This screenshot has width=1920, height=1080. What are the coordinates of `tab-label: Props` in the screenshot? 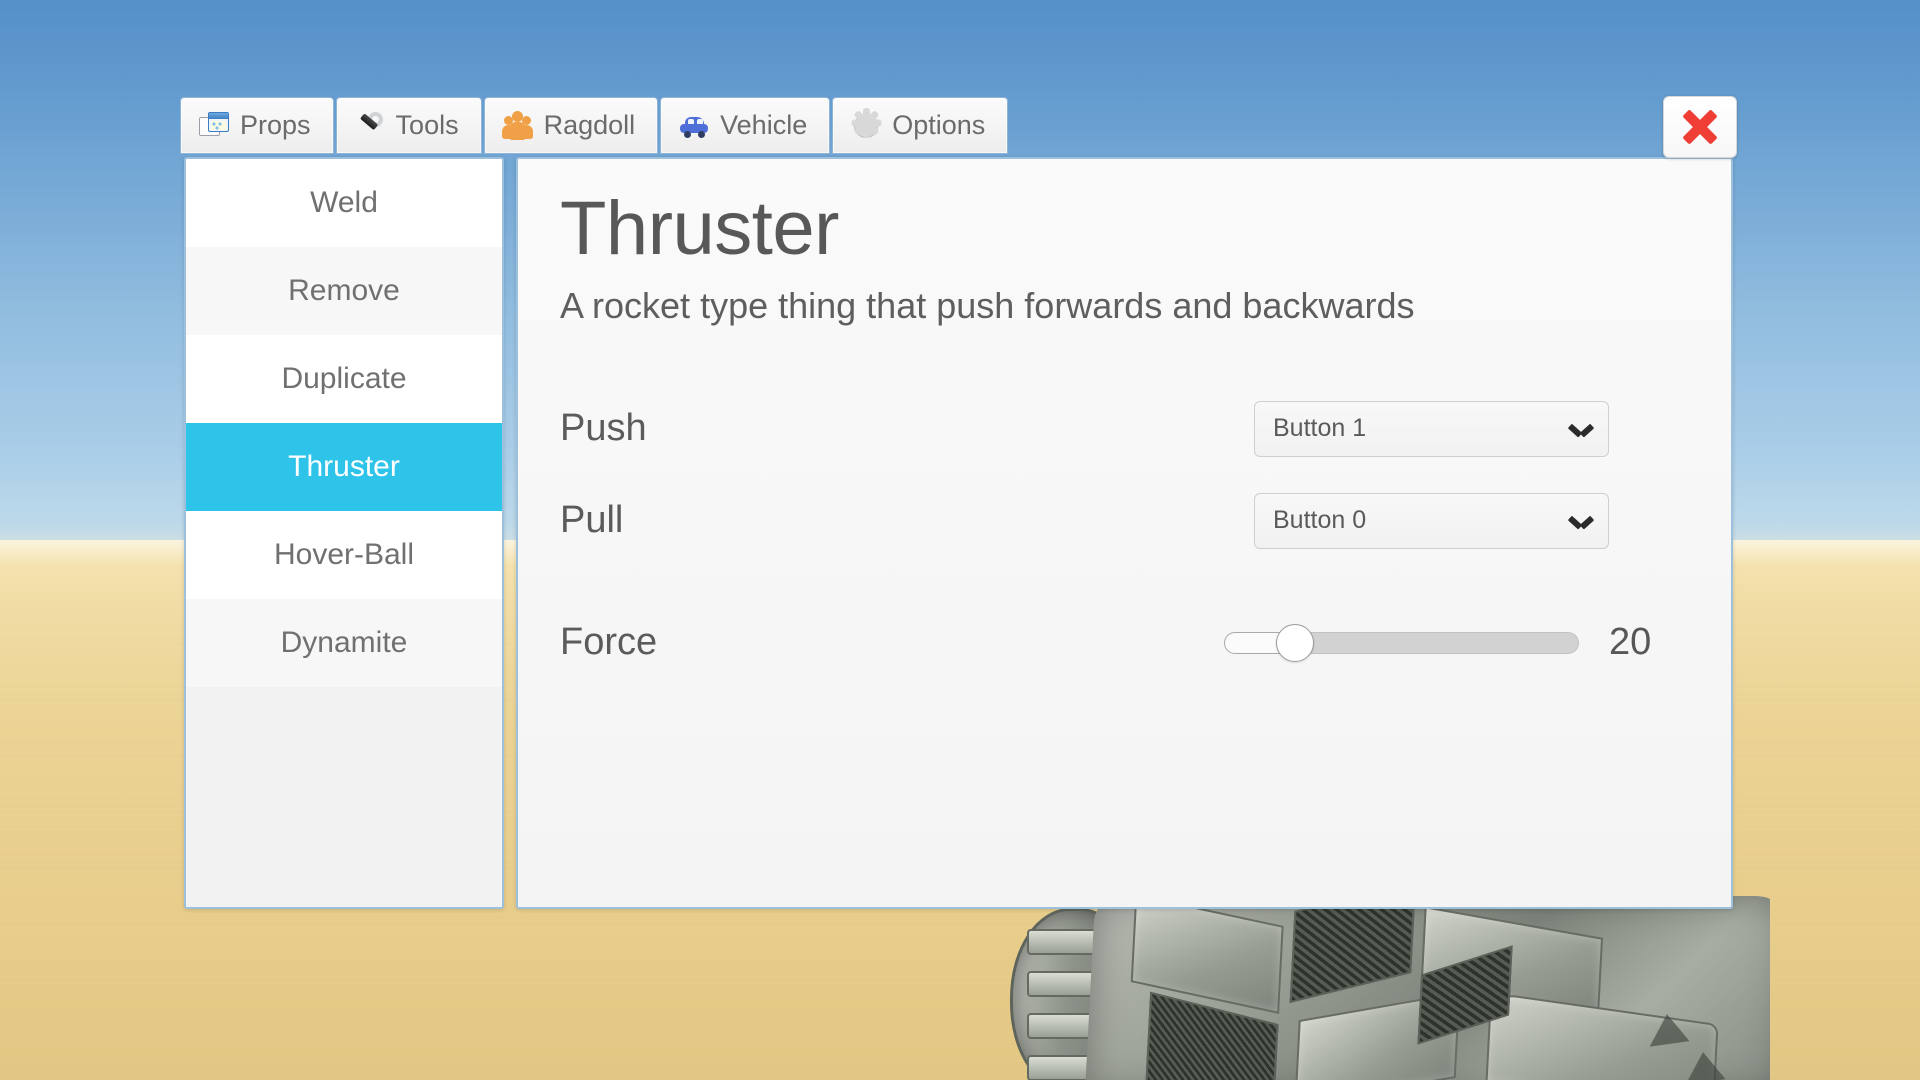 It's located at (275, 125).